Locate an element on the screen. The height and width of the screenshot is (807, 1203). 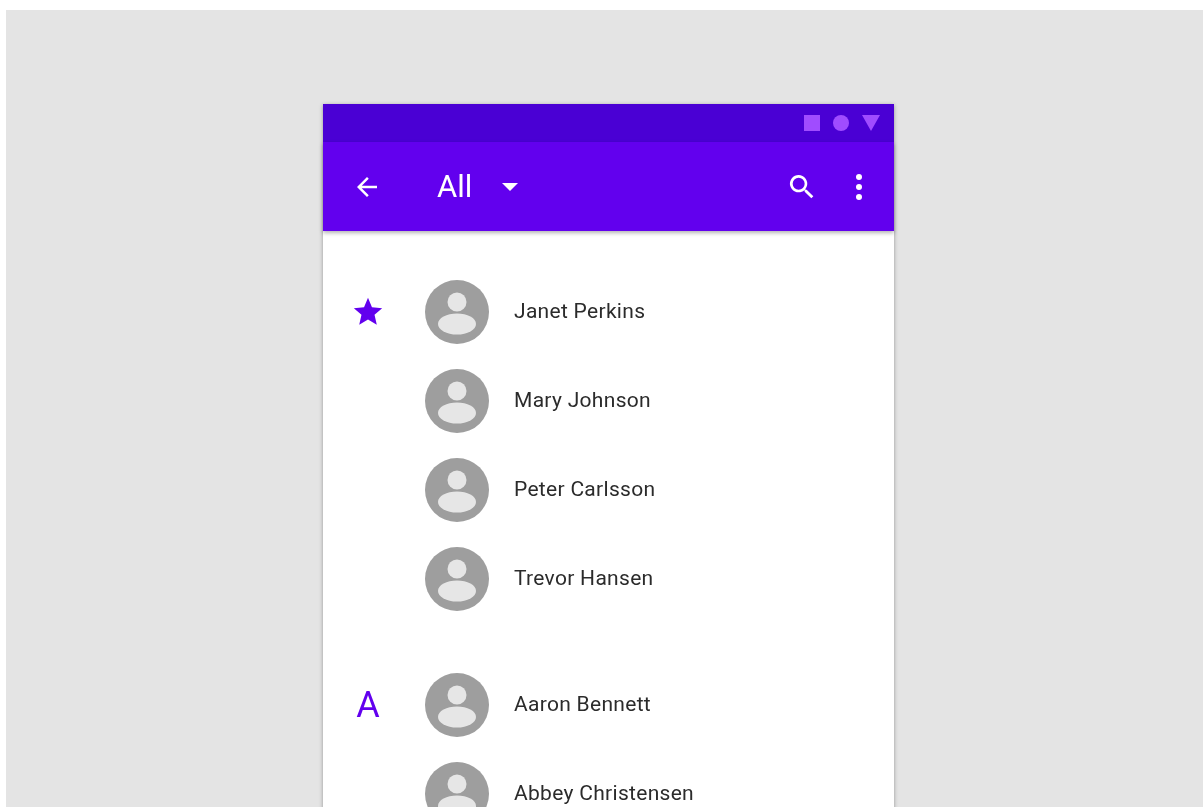
circle-icon is located at coordinates (841, 123).